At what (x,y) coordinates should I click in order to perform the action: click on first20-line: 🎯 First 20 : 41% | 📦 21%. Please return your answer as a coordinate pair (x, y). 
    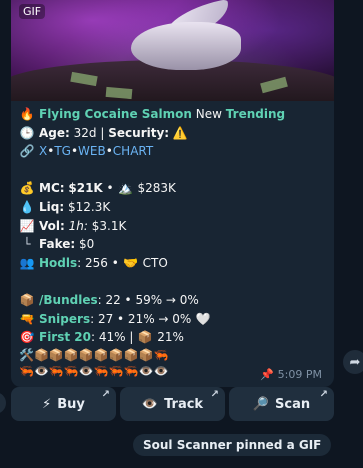
    Looking at the image, I should click on (173, 337).